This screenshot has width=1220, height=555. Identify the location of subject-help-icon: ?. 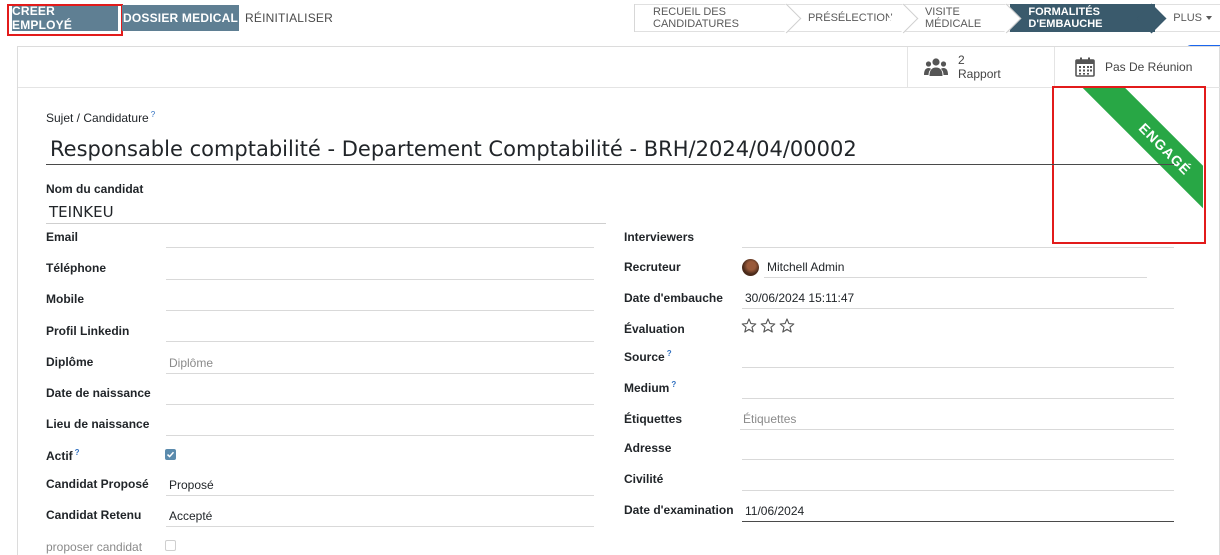
(153, 114).